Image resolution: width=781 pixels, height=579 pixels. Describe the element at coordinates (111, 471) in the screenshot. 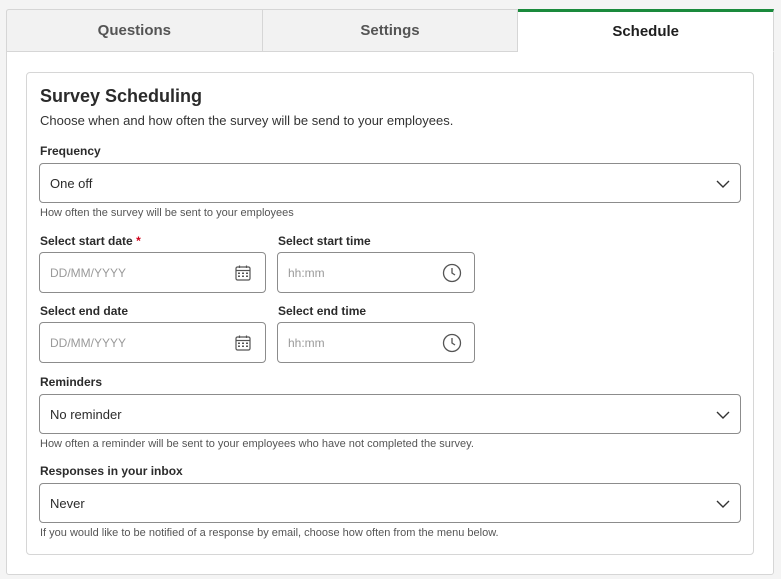

I see `inbox-label: Responses in your inbox` at that location.